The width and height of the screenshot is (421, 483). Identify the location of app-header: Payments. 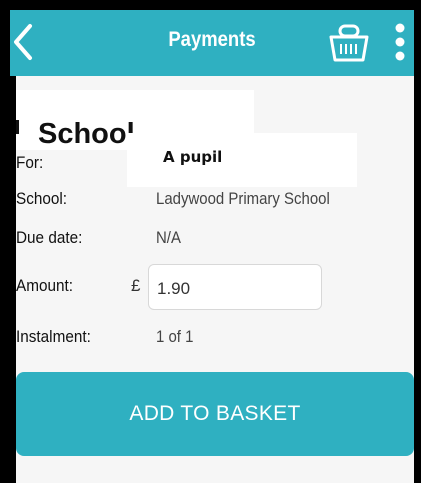
(212, 43).